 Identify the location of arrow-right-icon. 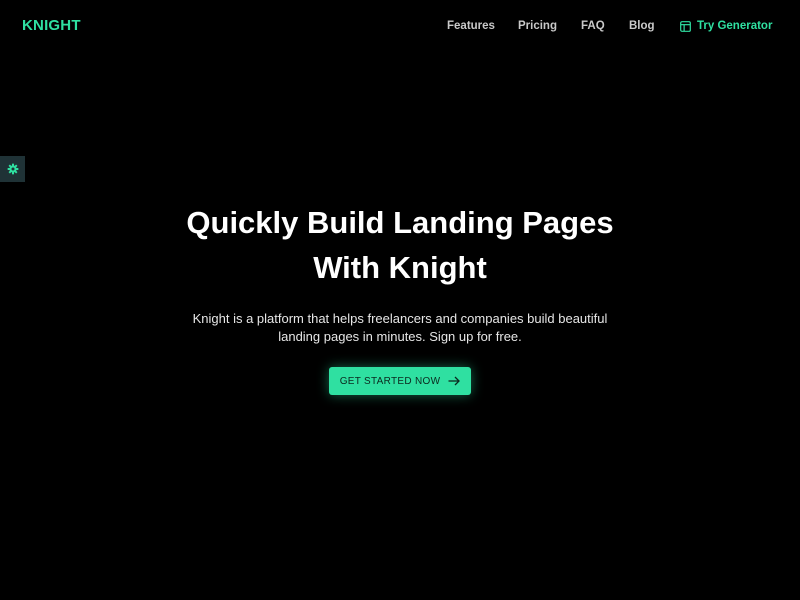
(454, 381).